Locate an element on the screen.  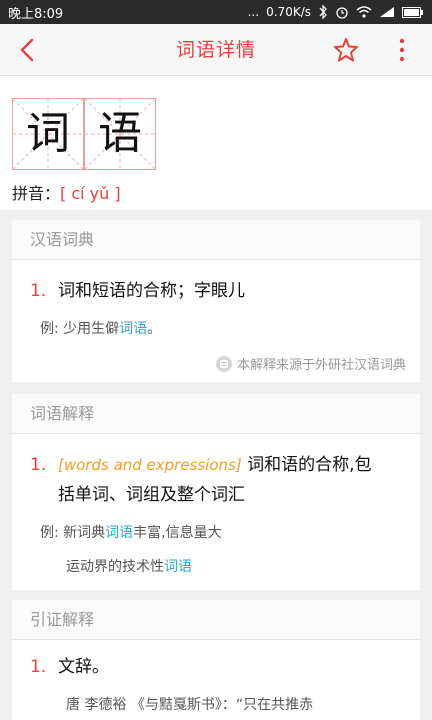
definition-row: 1. 文辞。 is located at coordinates (69, 667).